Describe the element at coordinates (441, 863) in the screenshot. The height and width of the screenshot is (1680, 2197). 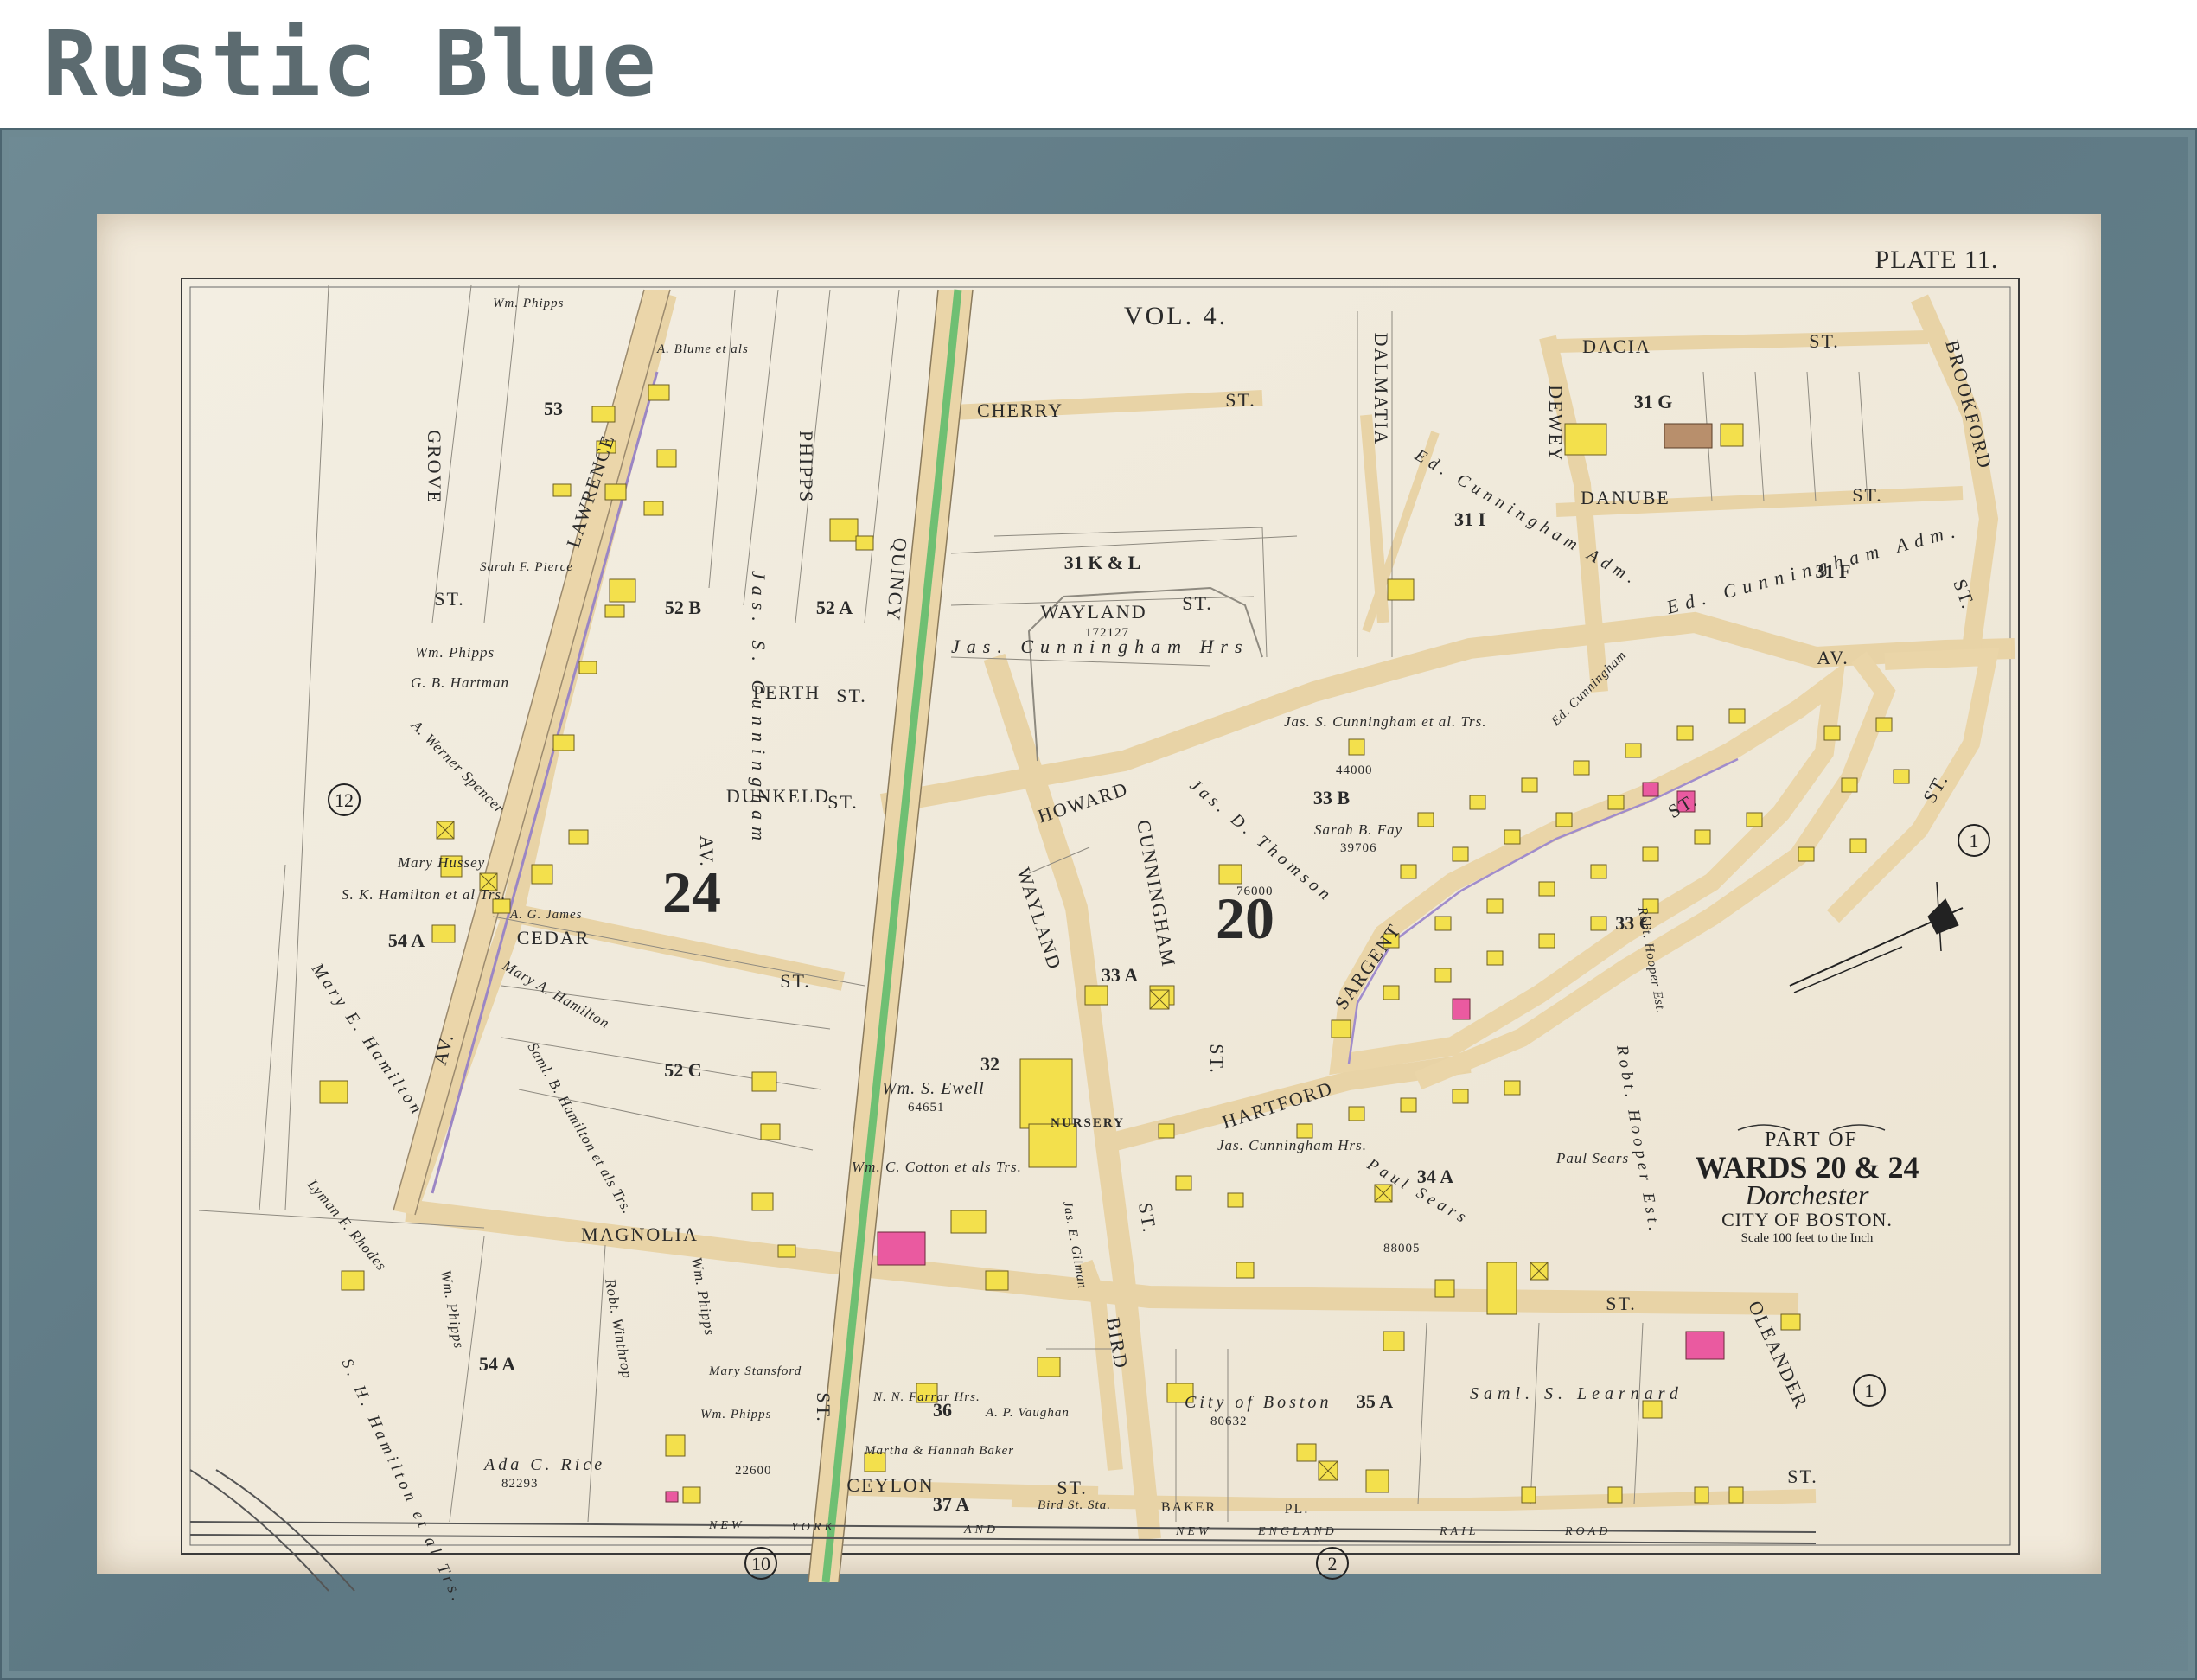
I see `owner-label: Mary Hussey` at that location.